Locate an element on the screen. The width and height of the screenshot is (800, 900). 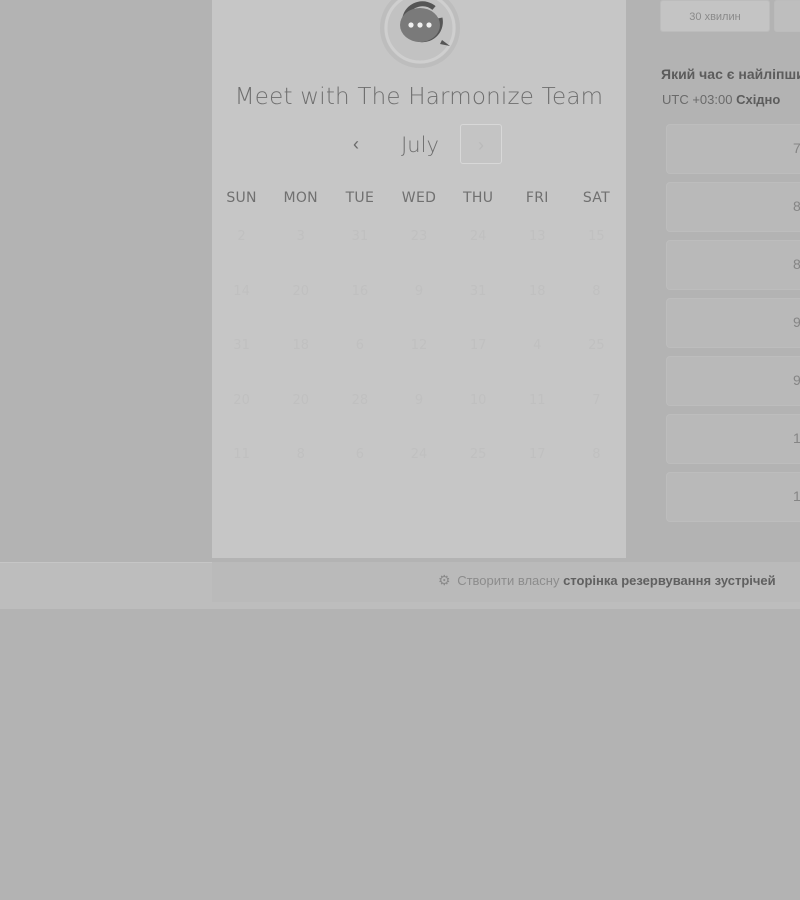
month-navigation: ‹ July › is located at coordinates (419, 145).